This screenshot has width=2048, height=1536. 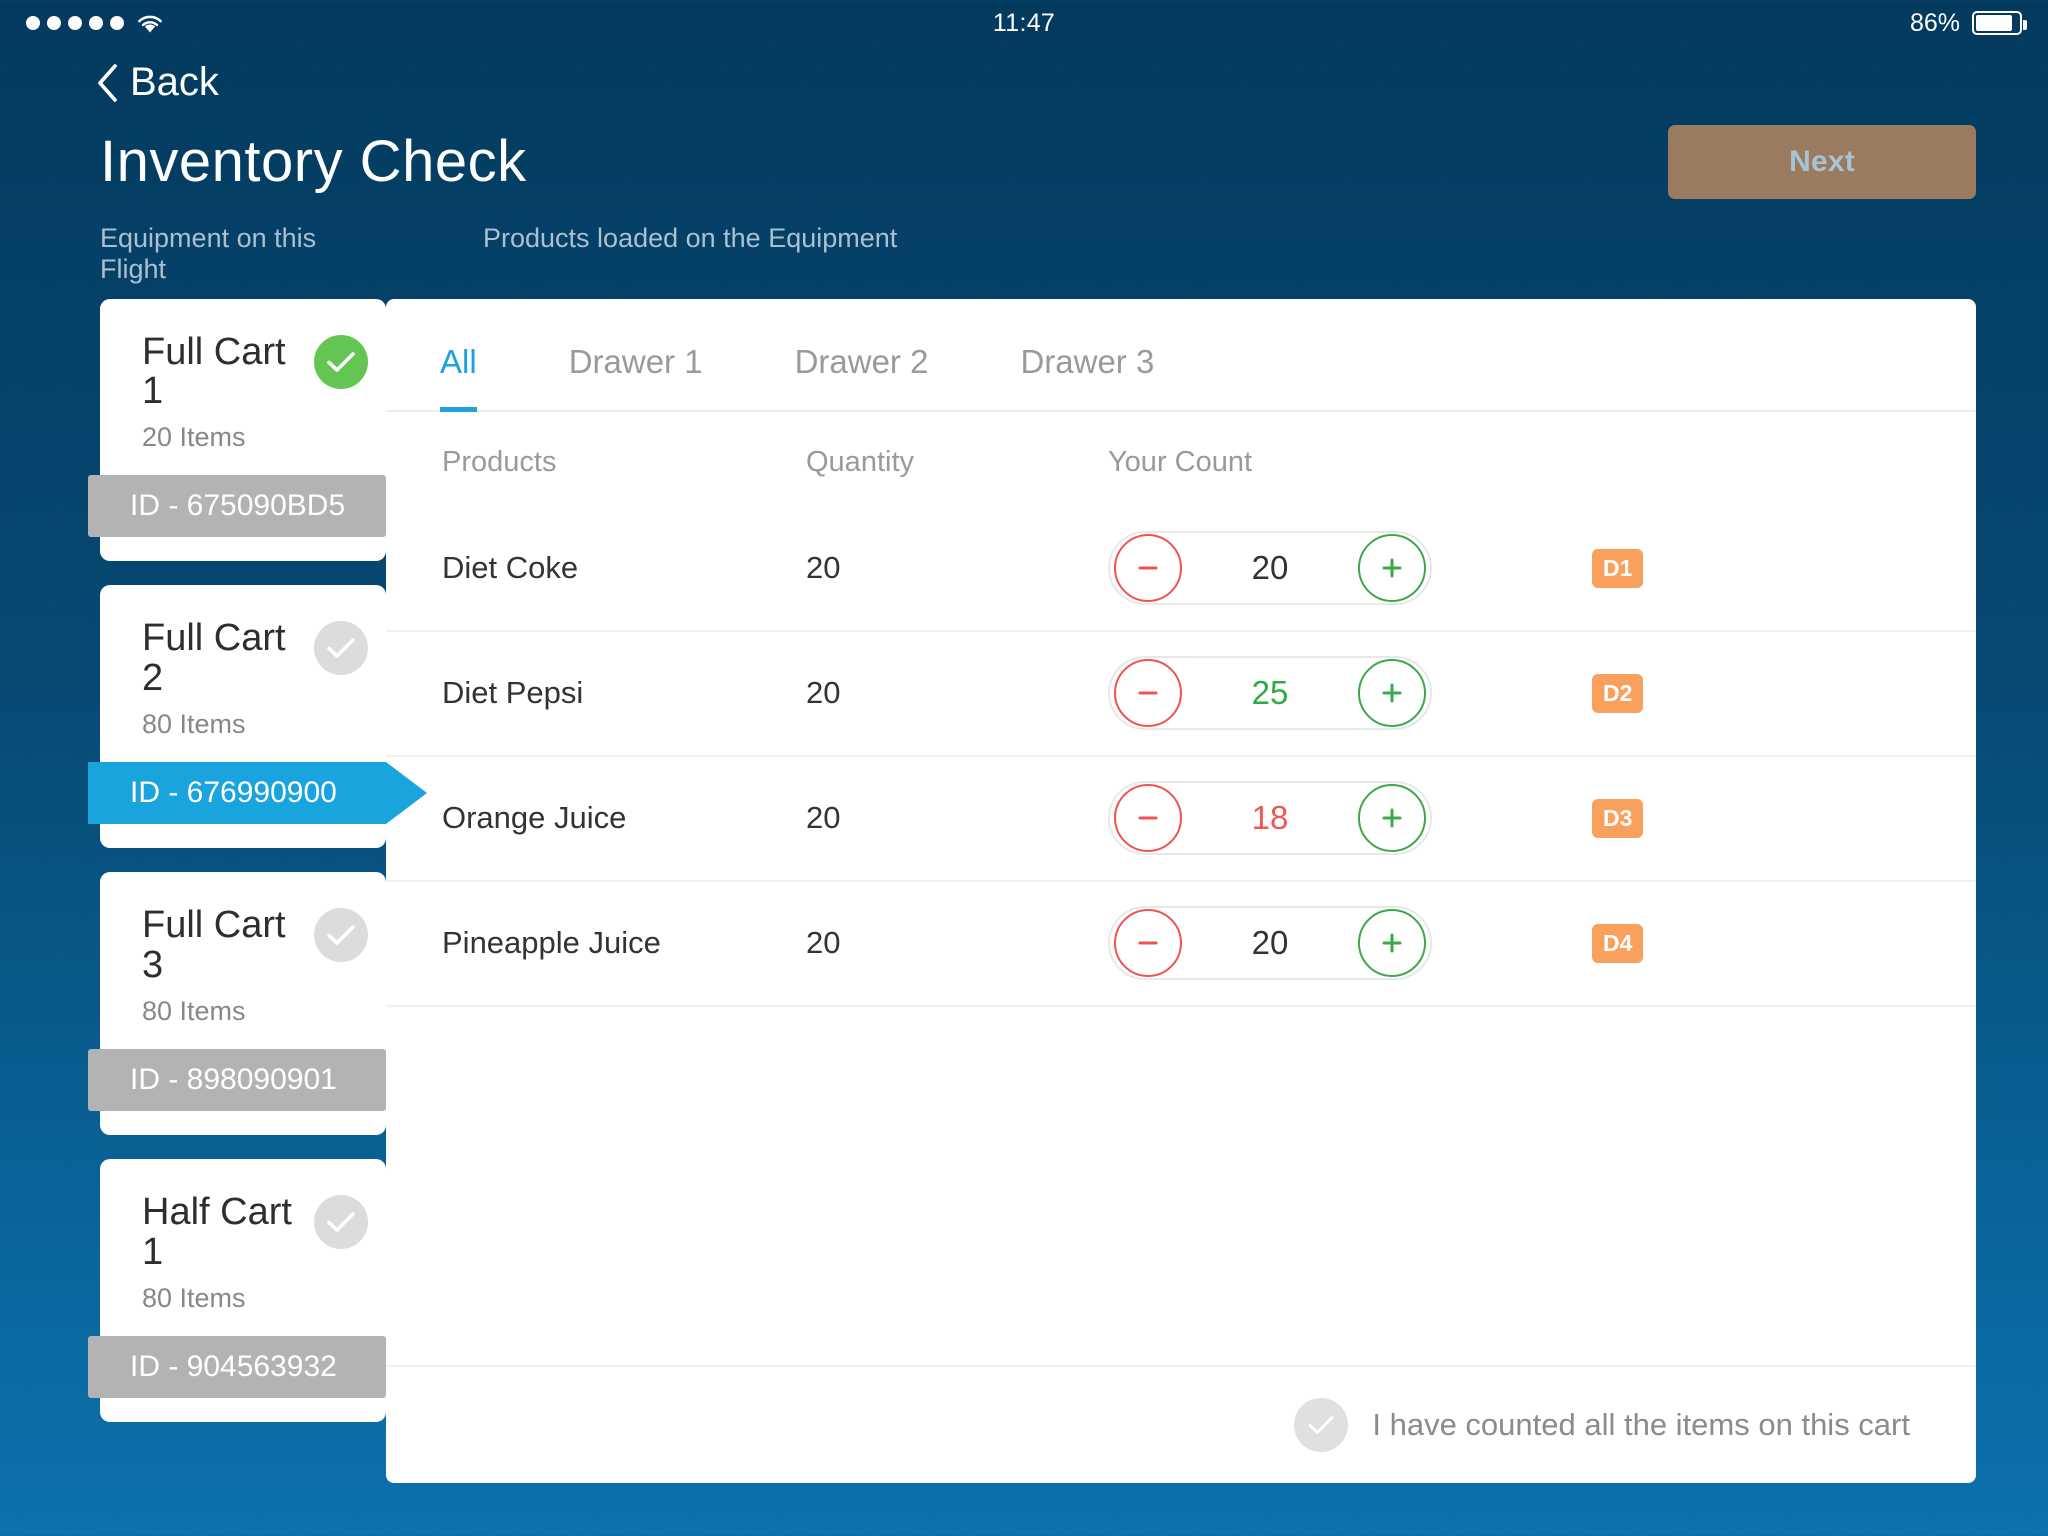 What do you see at coordinates (313, 161) in the screenshot?
I see `page-title: Inventory Check` at bounding box center [313, 161].